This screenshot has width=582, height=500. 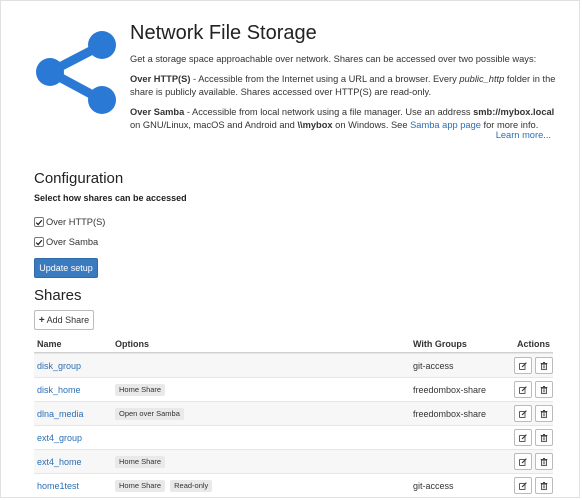 What do you see at coordinates (440, 343) in the screenshot?
I see `column-header-groups: With Groups` at bounding box center [440, 343].